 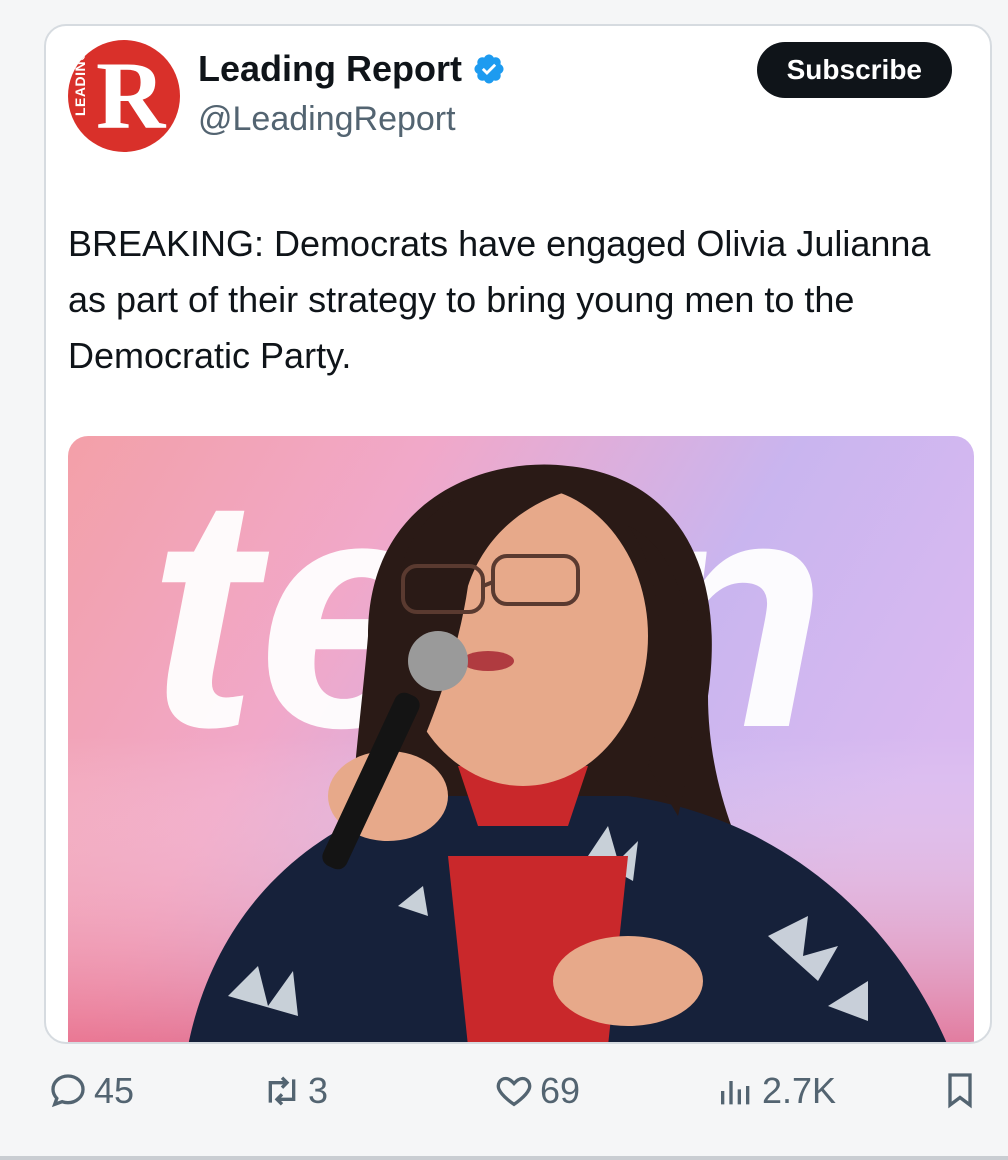 I want to click on repost-icon, so click(x=282, y=1091).